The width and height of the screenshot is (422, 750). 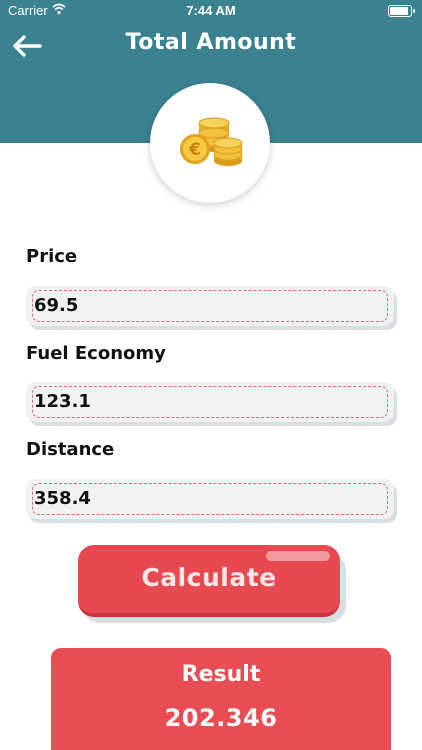 I want to click on coins-badge: €, so click(x=210, y=143).